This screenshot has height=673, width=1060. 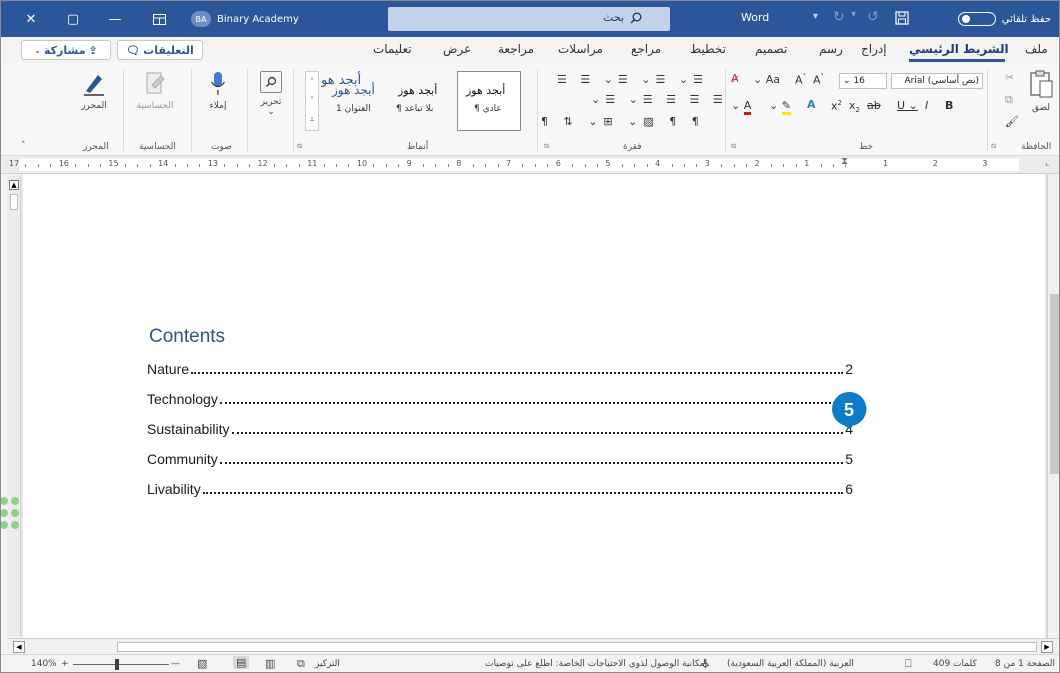 I want to click on tab-layout: تخطيط, so click(x=708, y=49).